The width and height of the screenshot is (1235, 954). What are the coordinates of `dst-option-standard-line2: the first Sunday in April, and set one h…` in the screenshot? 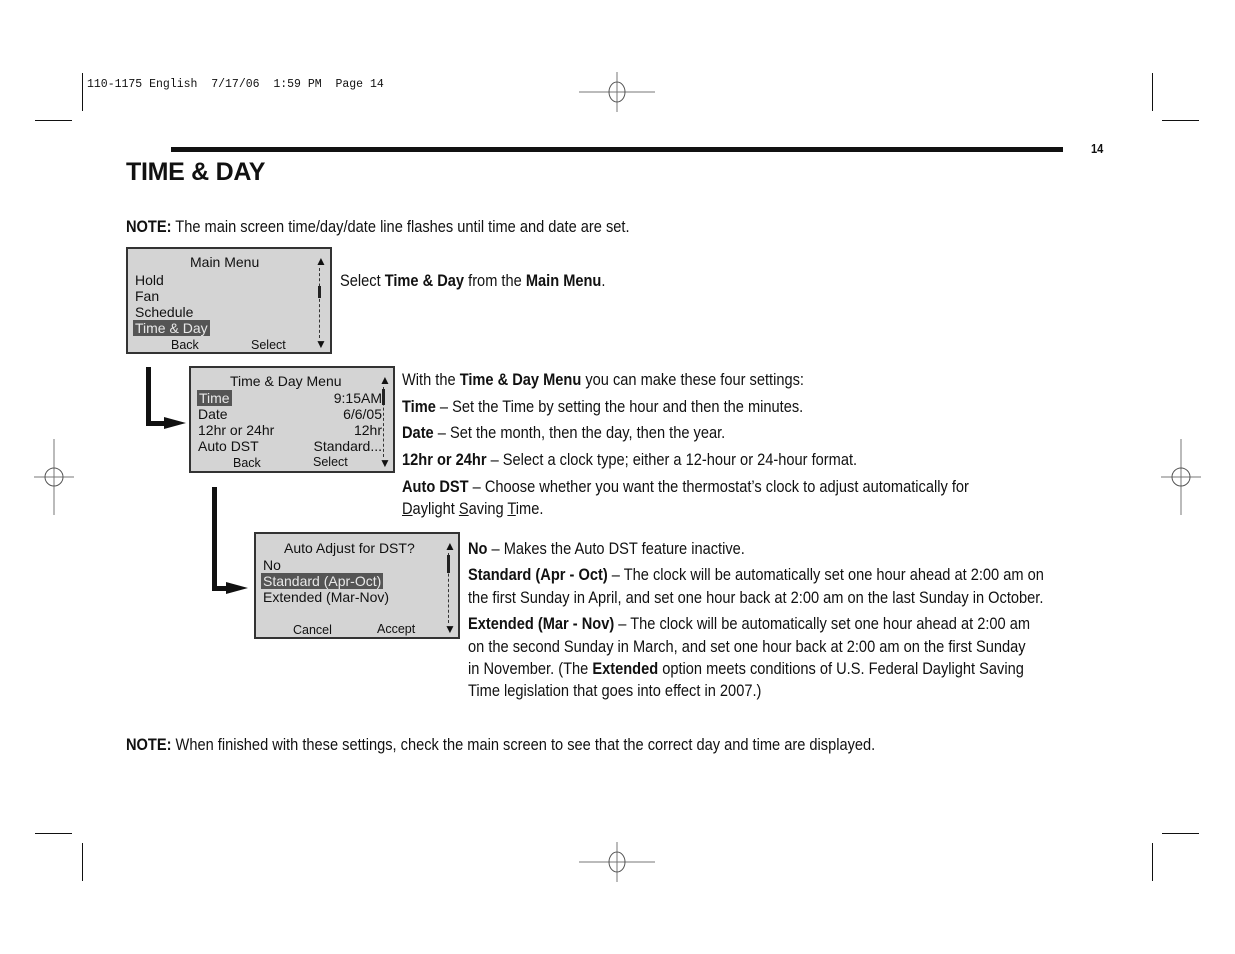 It's located at (756, 597).